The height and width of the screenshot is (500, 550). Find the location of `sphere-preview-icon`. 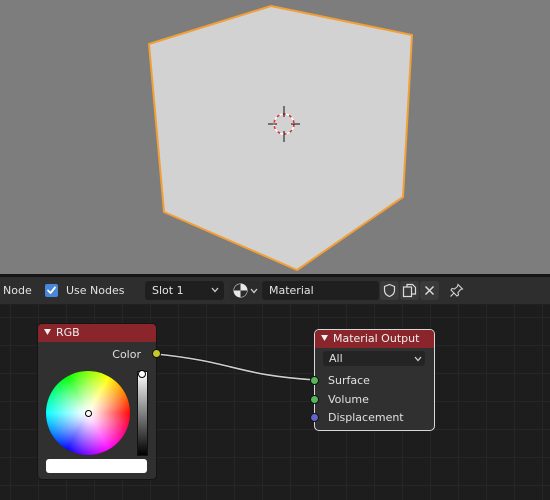

sphere-preview-icon is located at coordinates (240, 290).